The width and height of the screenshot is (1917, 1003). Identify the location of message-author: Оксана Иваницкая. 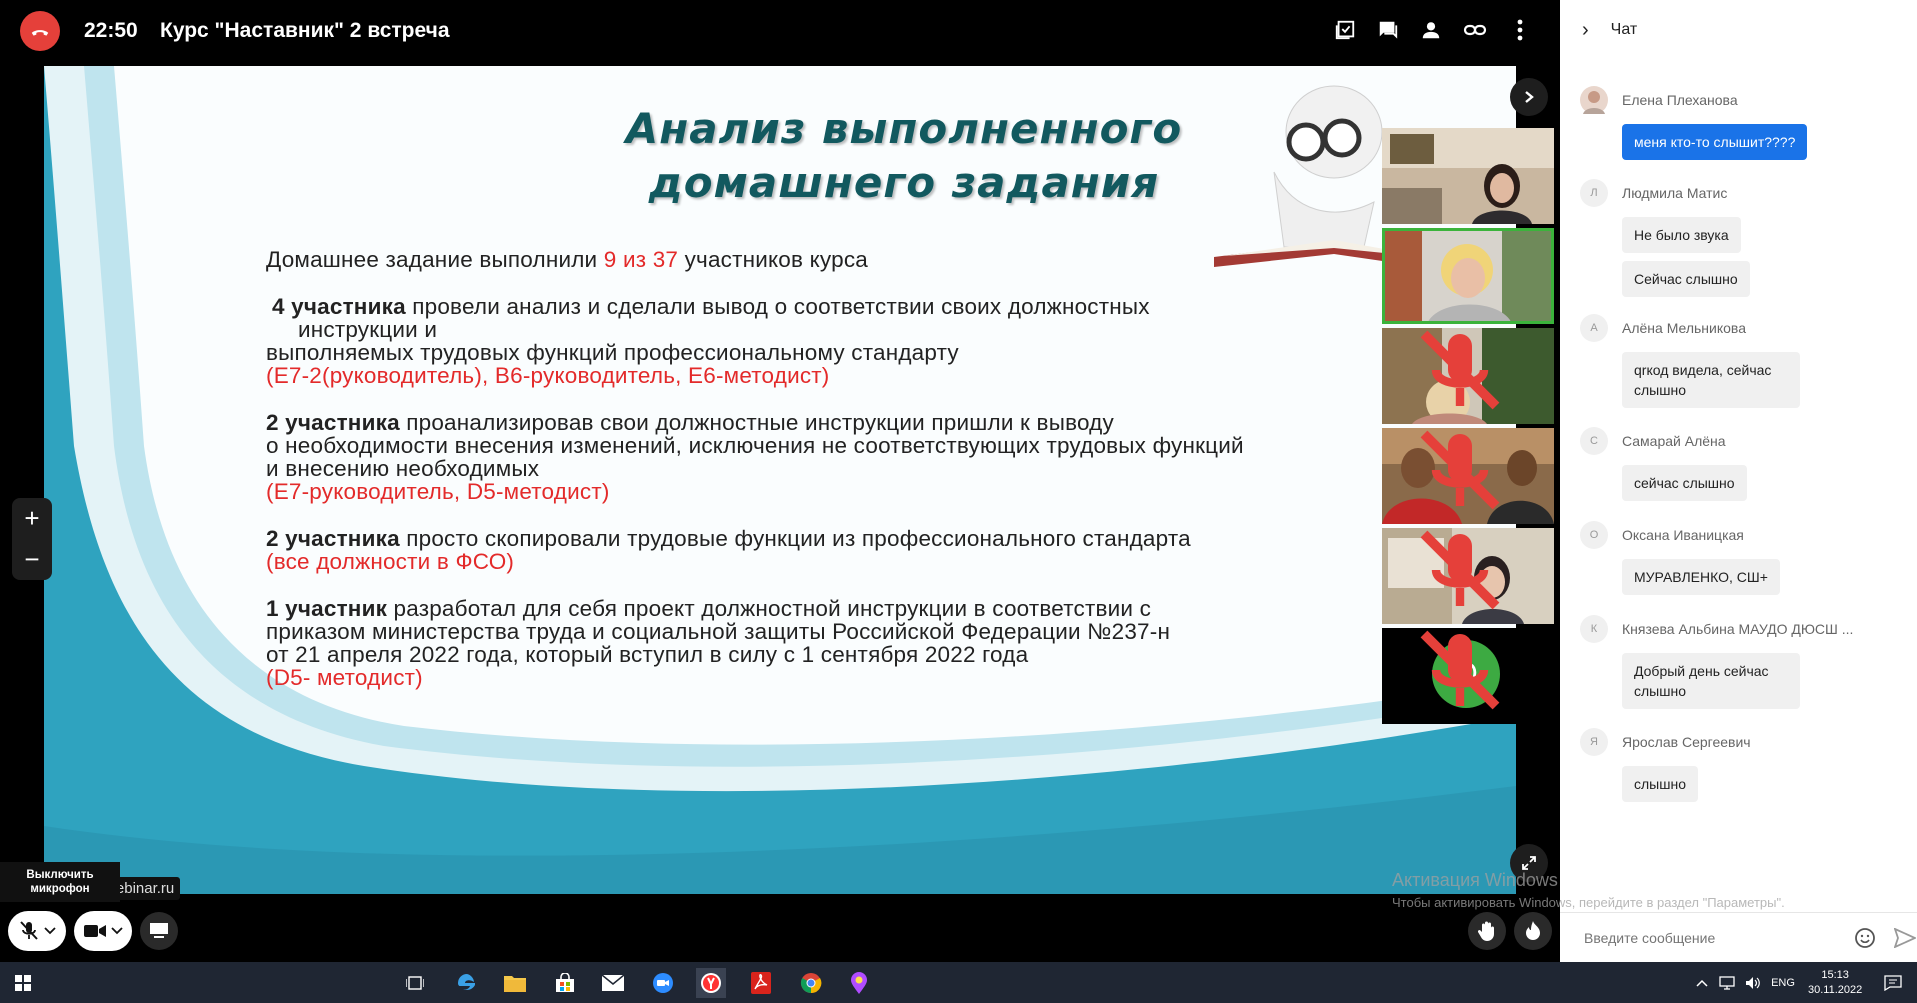
(1683, 535).